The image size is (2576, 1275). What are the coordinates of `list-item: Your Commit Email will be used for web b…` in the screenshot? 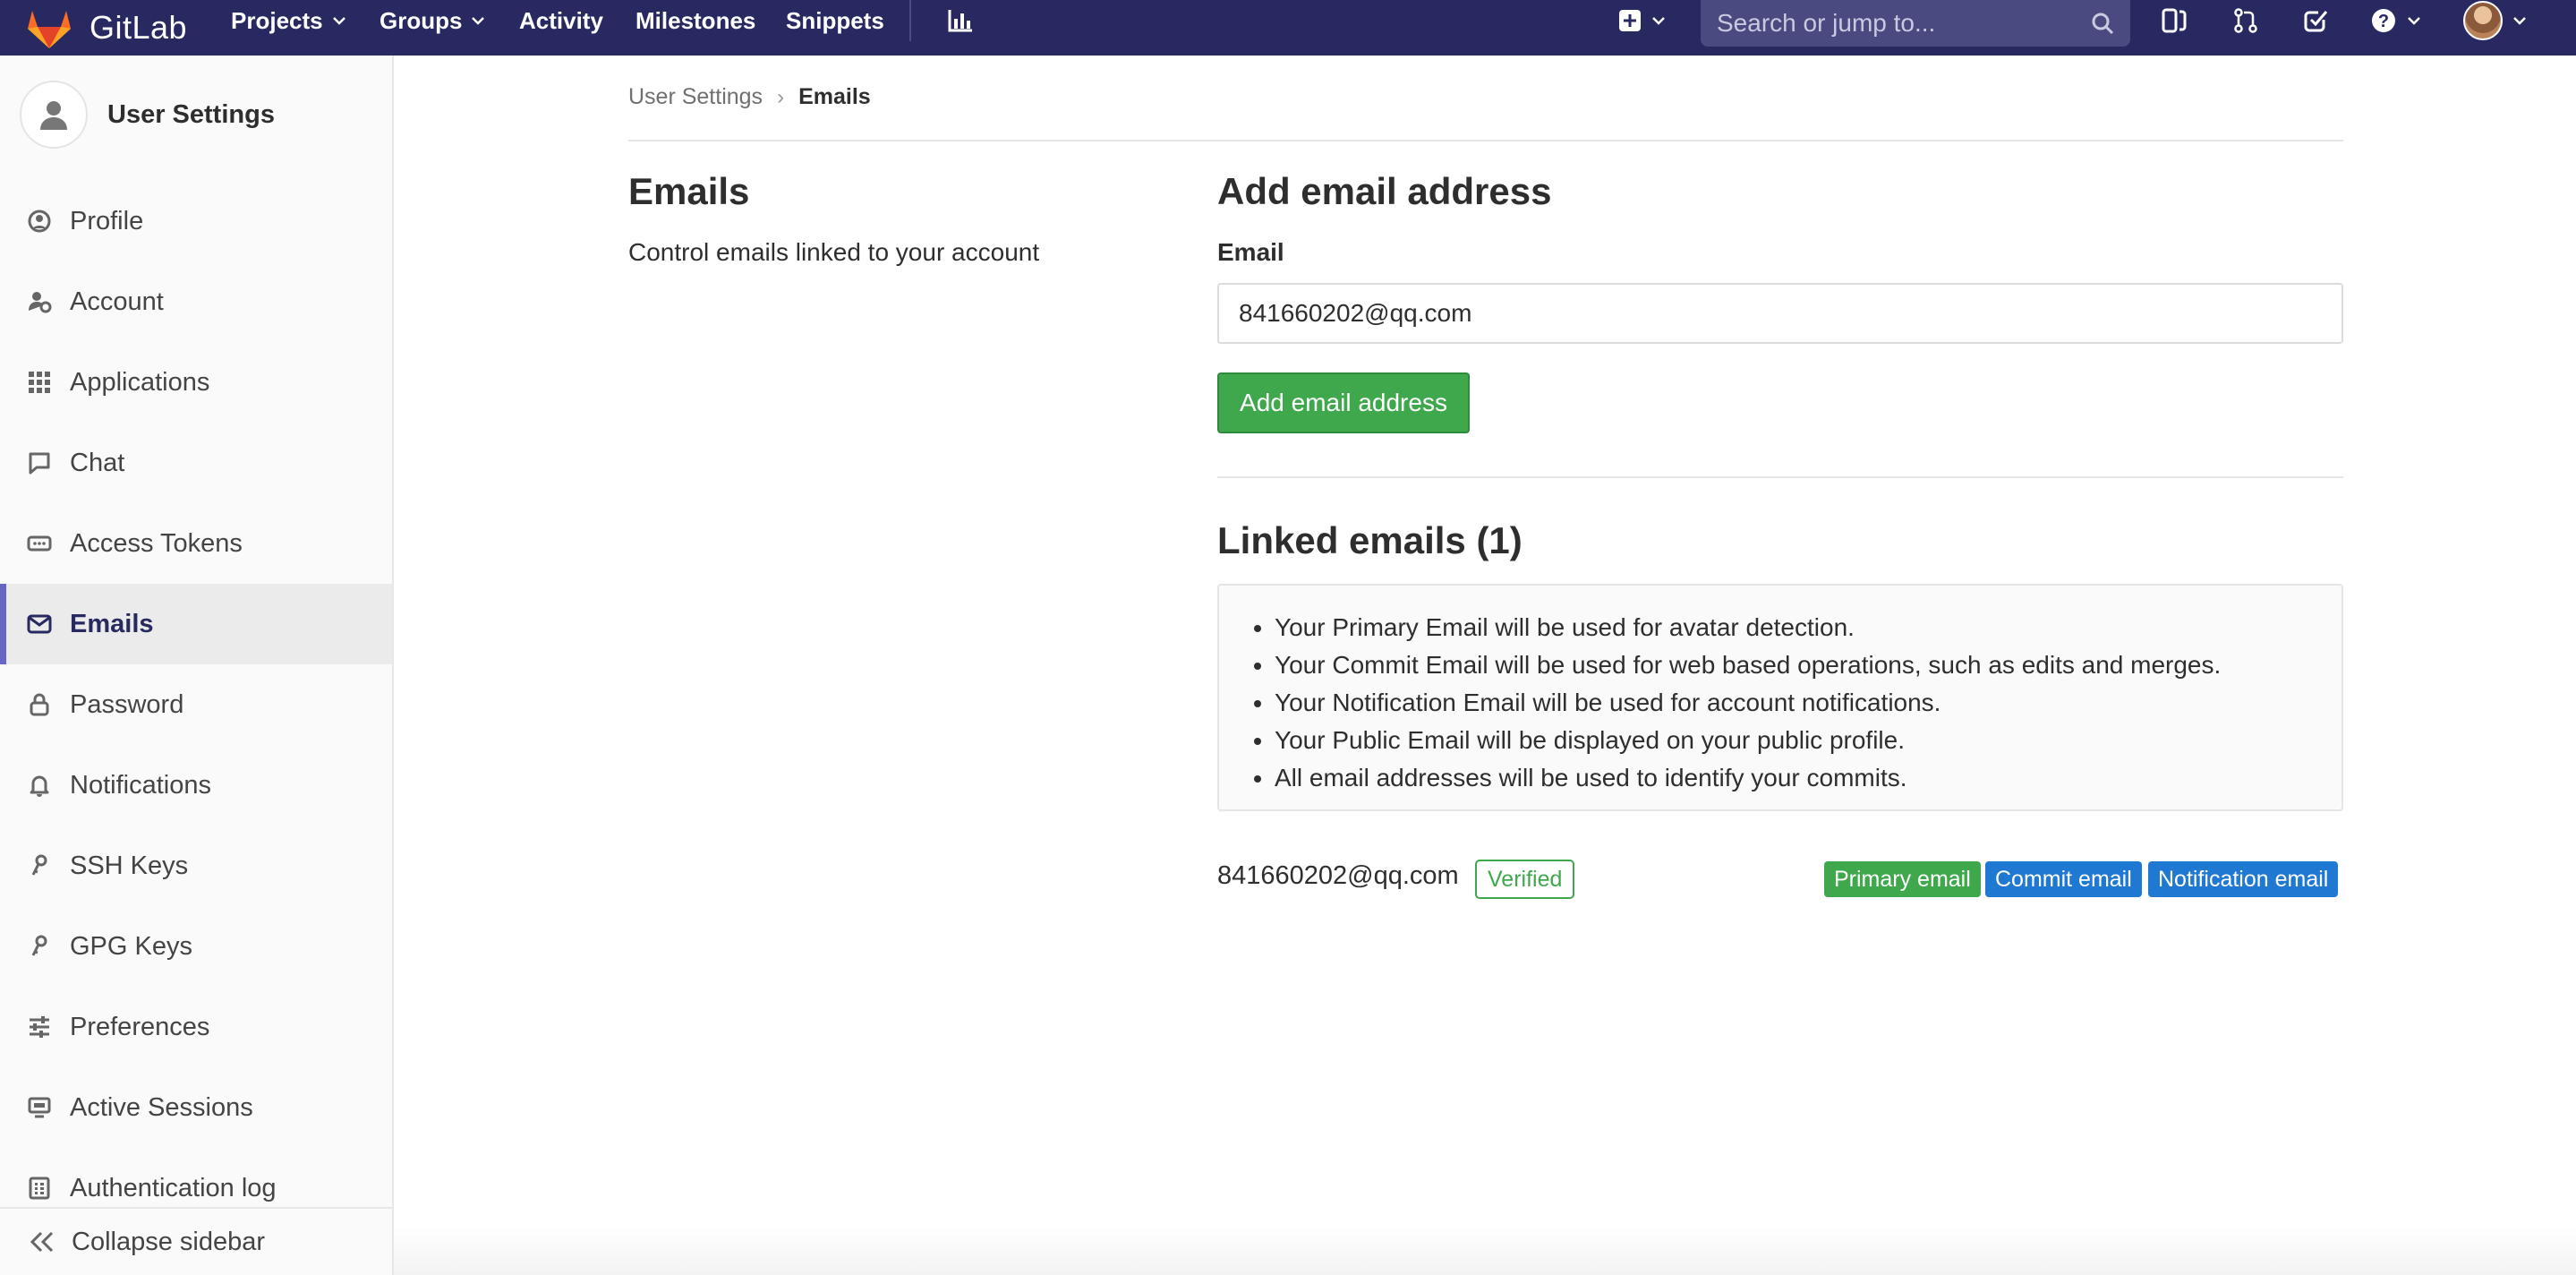 It's located at (1808, 665).